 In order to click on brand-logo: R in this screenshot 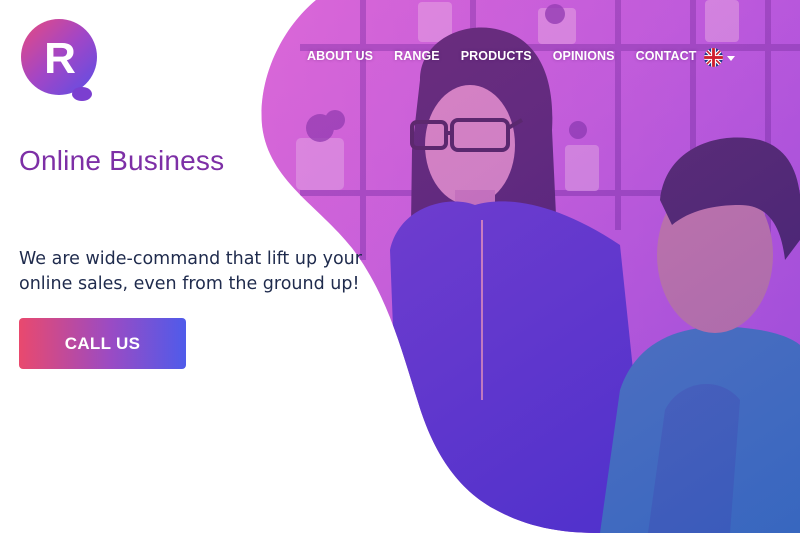, I will do `click(61, 60)`.